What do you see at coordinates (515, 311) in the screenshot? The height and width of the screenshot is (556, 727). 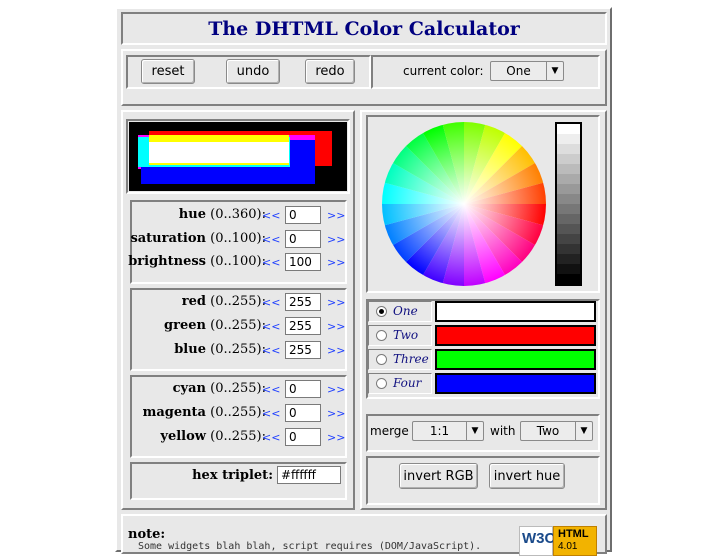 I see `slot-one-swatch` at bounding box center [515, 311].